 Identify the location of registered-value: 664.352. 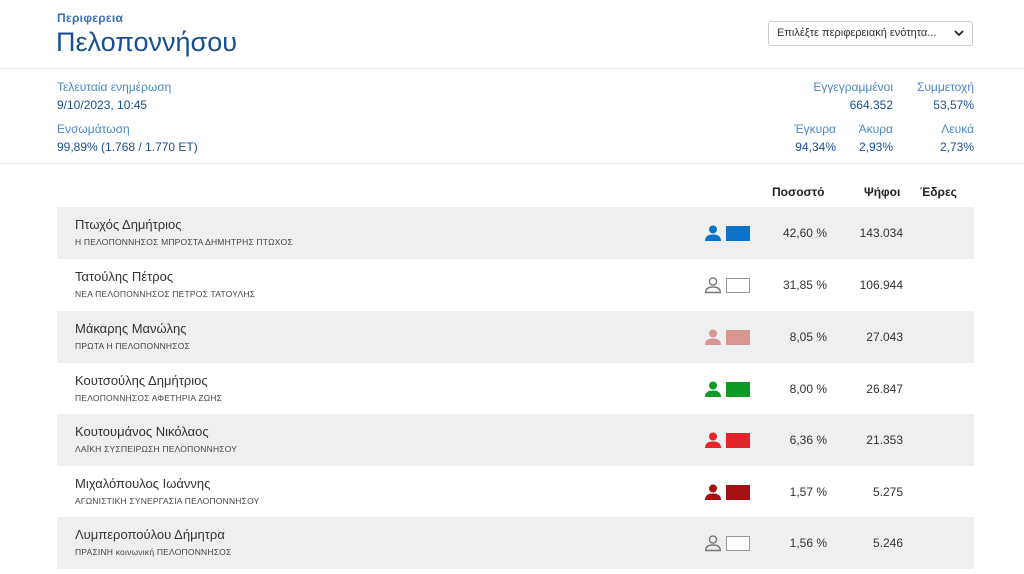
(871, 105).